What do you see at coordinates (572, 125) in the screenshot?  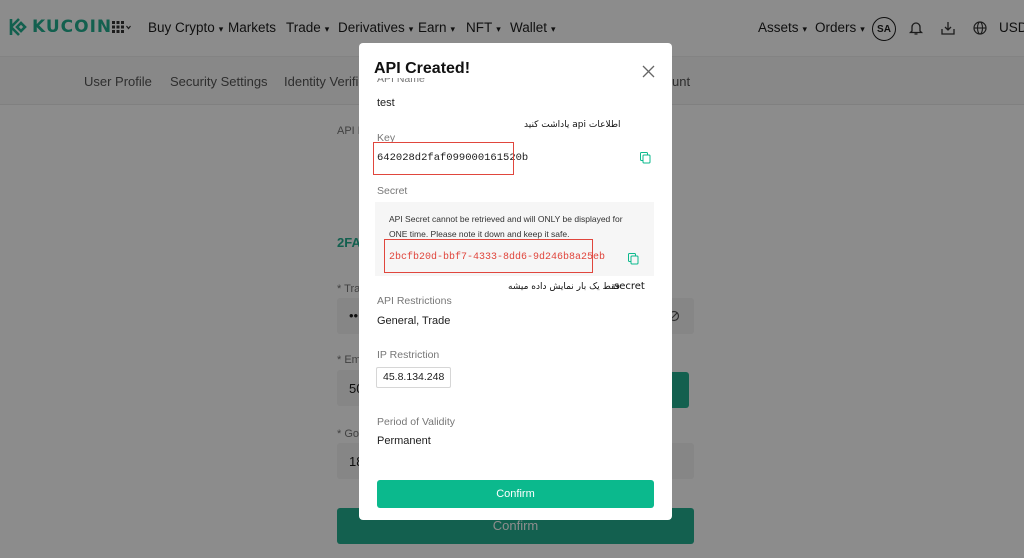 I see `annotation-note-api: اطلاعات api یاداشت کنید` at bounding box center [572, 125].